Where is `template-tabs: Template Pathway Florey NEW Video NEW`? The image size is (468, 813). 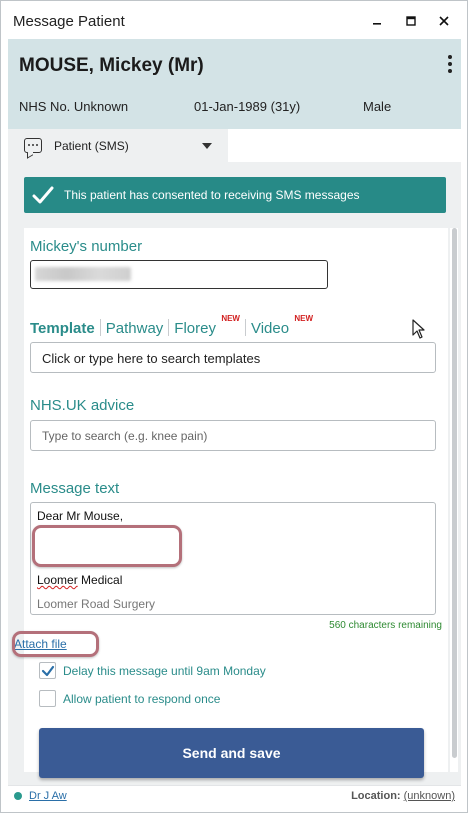 template-tabs: Template Pathway Florey NEW Video NEW is located at coordinates (171, 325).